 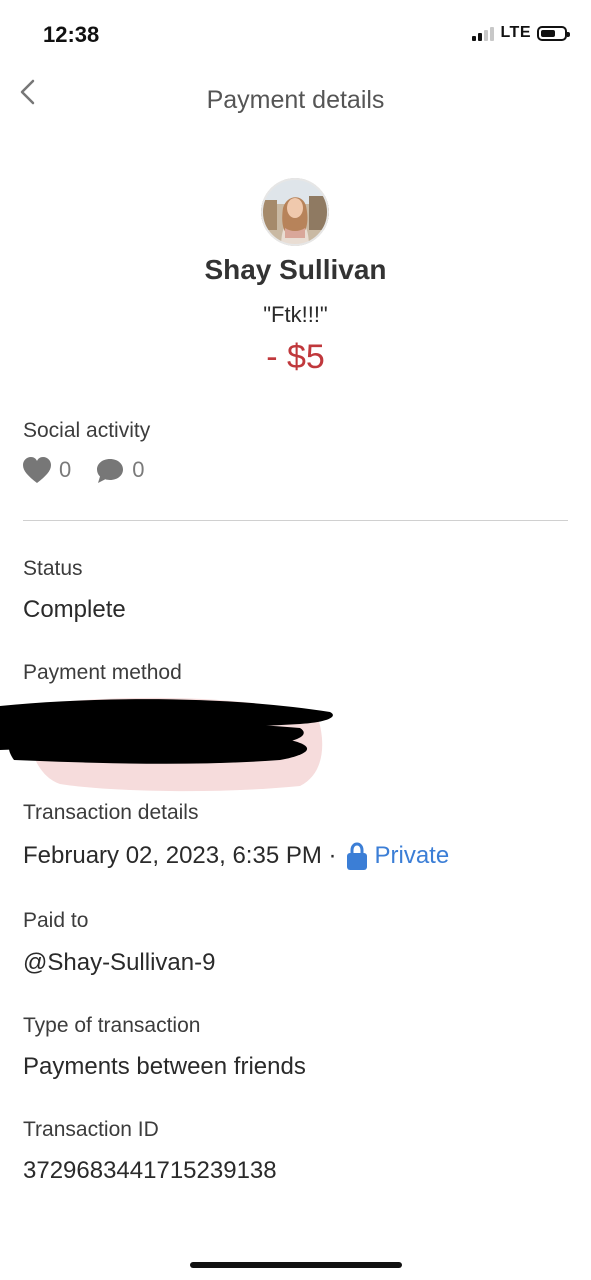 I want to click on transaction-details-row: February 02, 2023, 6:35 PM · Private, so click(x=236, y=856).